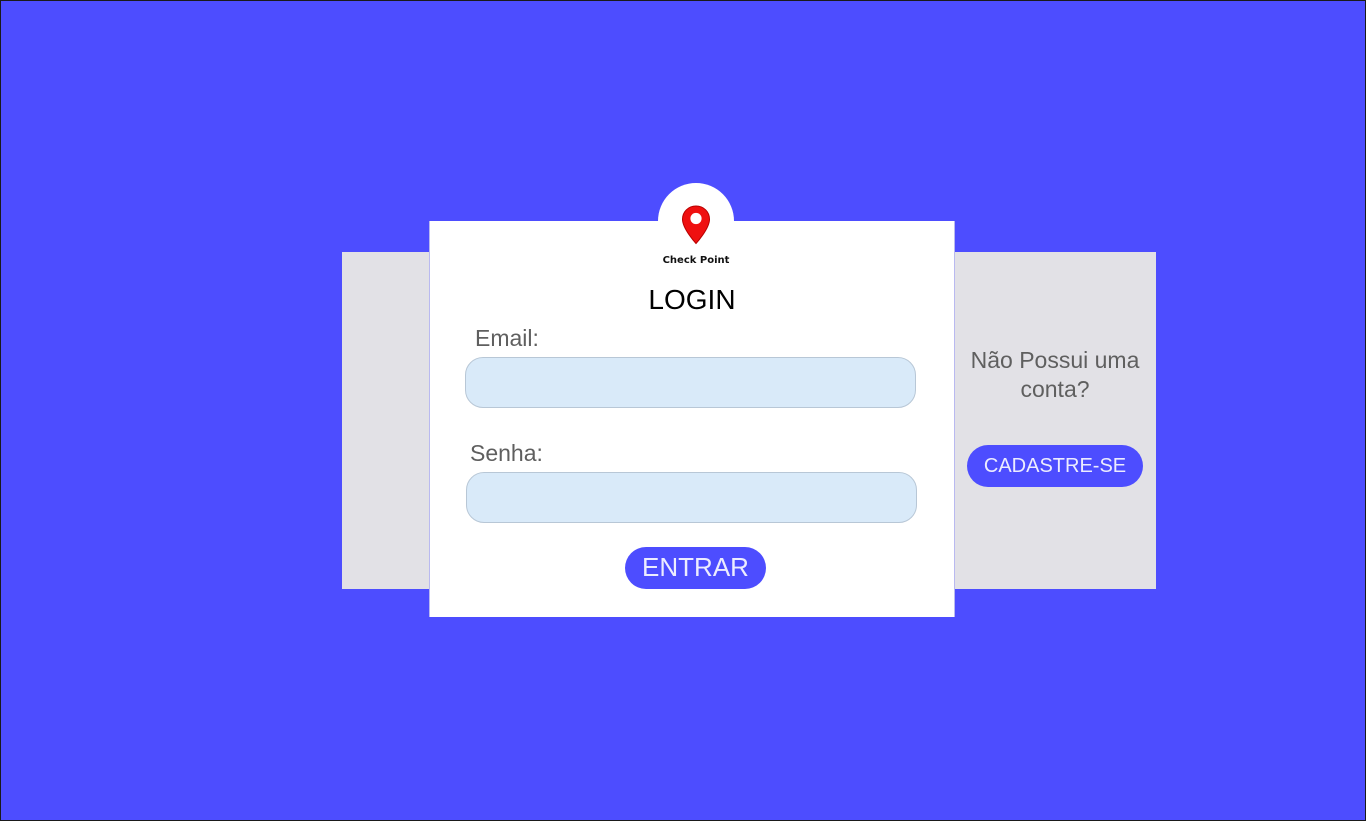 The image size is (1366, 821). I want to click on email-input, so click(690, 382).